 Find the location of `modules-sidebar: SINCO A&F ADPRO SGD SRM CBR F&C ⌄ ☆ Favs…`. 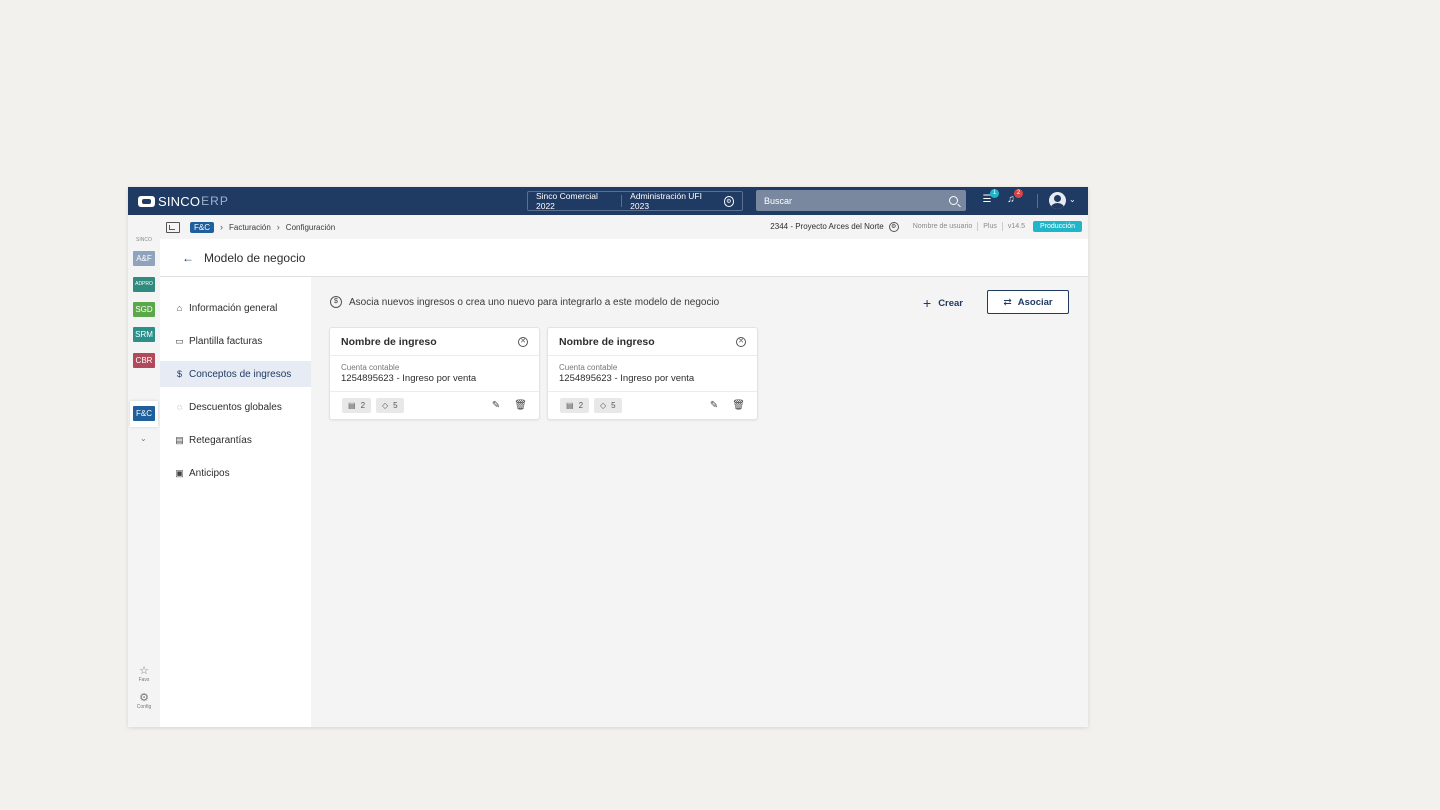

modules-sidebar: SINCO A&F ADPRO SGD SRM CBR F&C ⌄ ☆ Favs… is located at coordinates (144, 471).